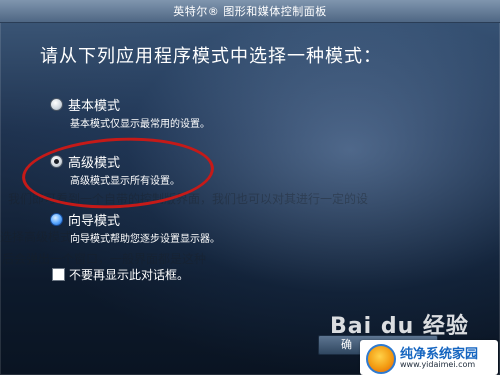 This screenshot has height=375, width=500. What do you see at coordinates (36, 237) in the screenshot?
I see `background-text-line2: 选择高级模式` at bounding box center [36, 237].